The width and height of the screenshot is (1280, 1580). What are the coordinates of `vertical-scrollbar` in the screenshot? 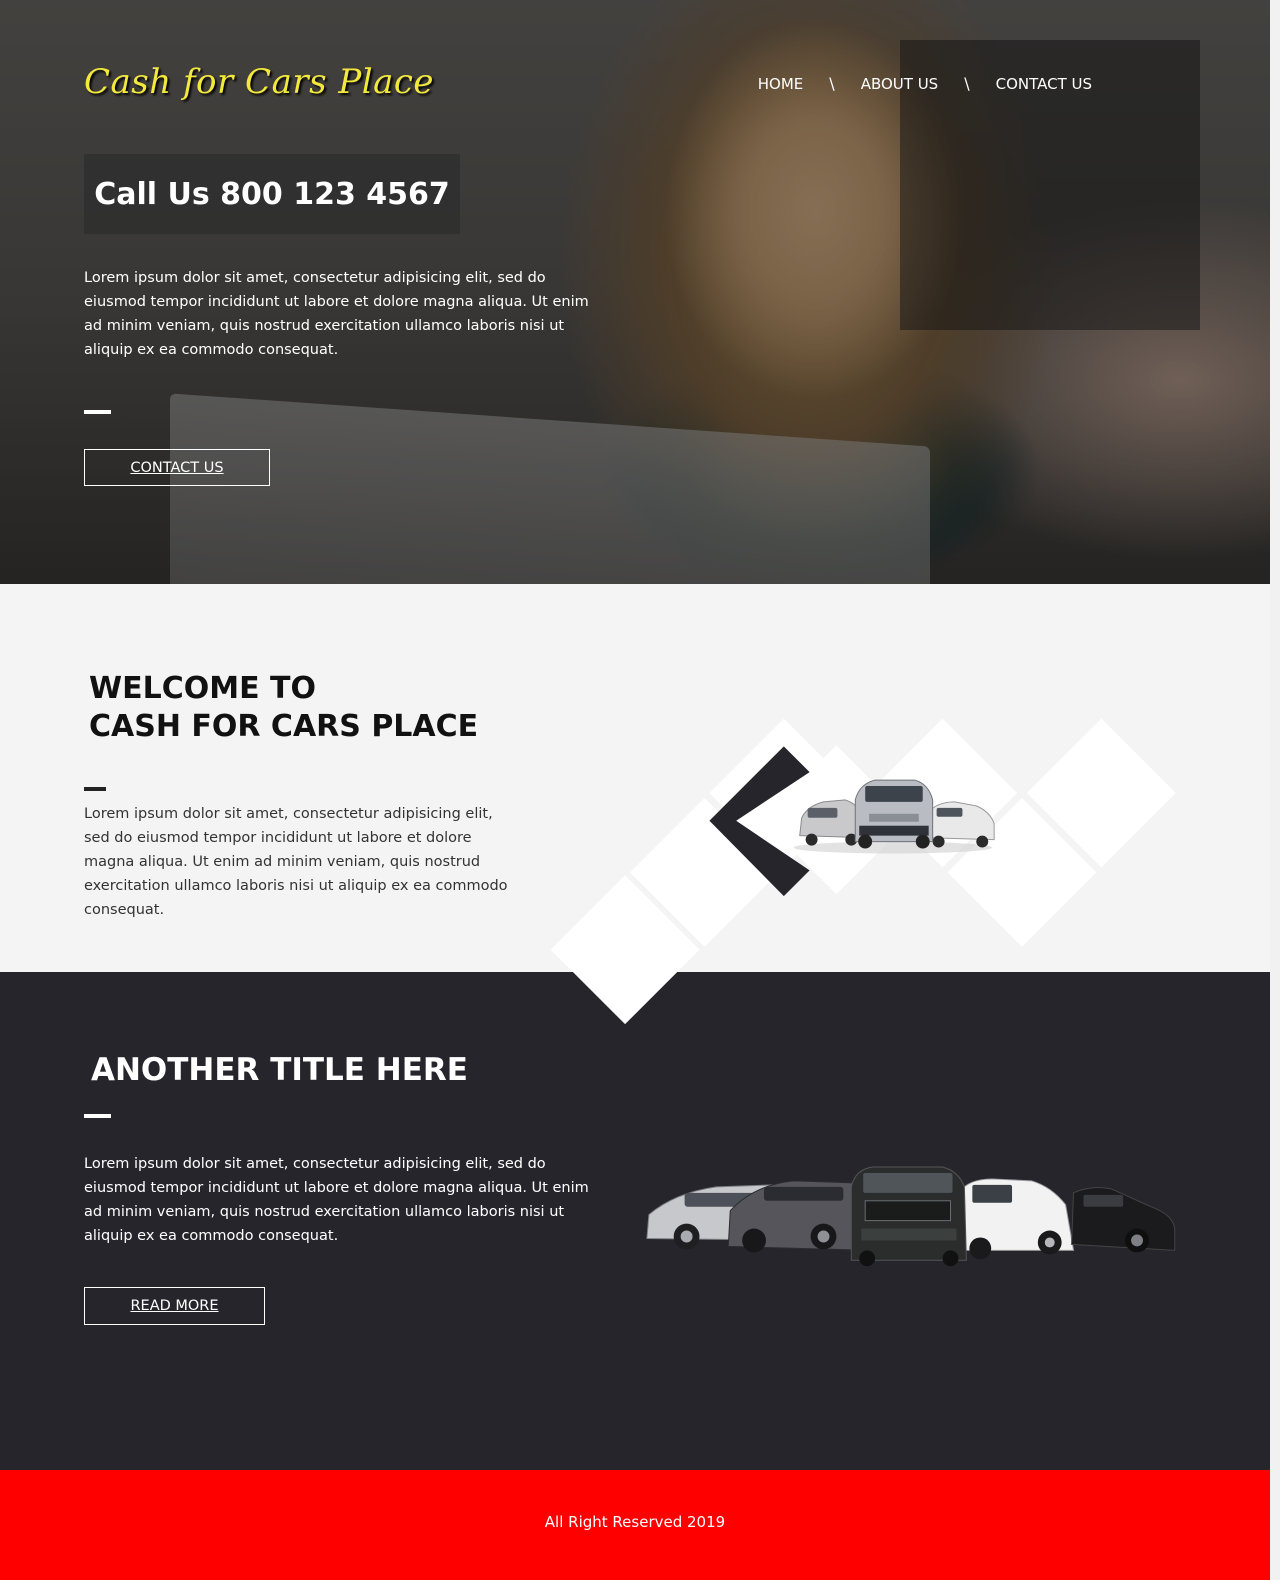 It's located at (1275, 790).